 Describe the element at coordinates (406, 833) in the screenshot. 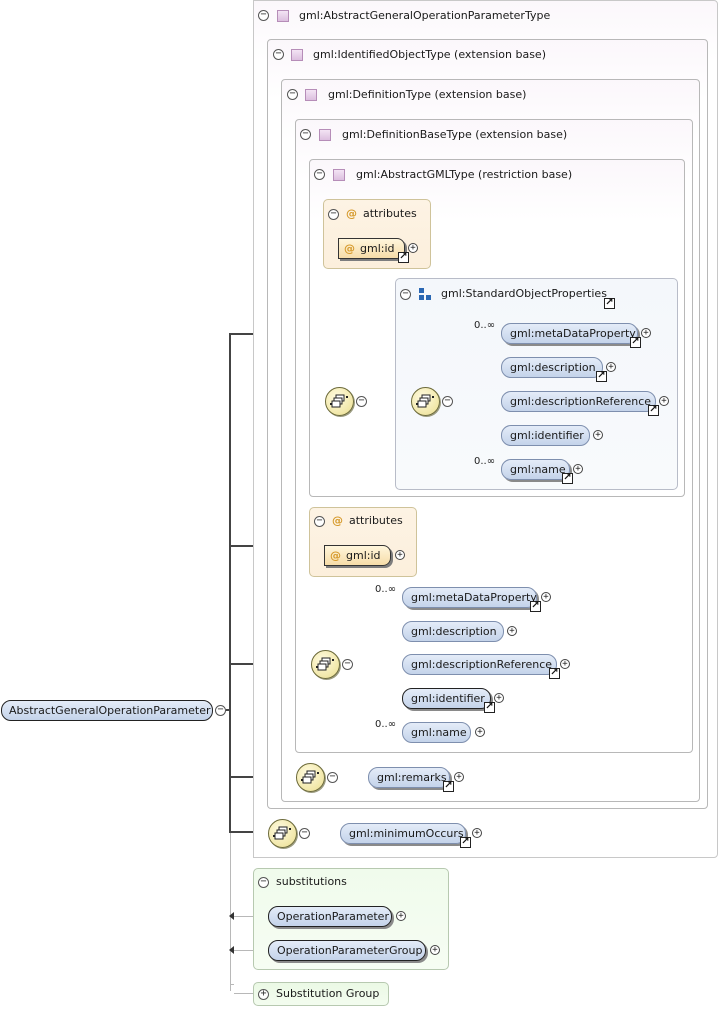

I see `element-label: gml:minimumOccurs` at that location.